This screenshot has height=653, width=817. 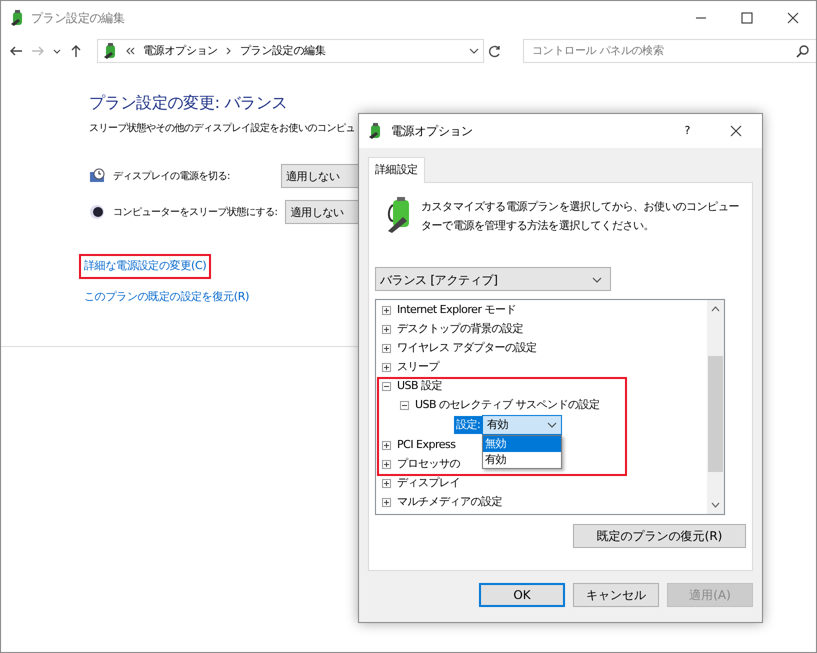 I want to click on help-button: ?, so click(x=687, y=131).